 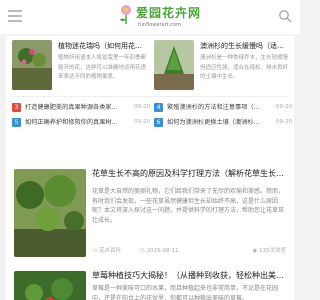 I want to click on ranking-item: 3 打造健康肥美的真果种源各类家庭园 09-20, so click(x=82, y=108).